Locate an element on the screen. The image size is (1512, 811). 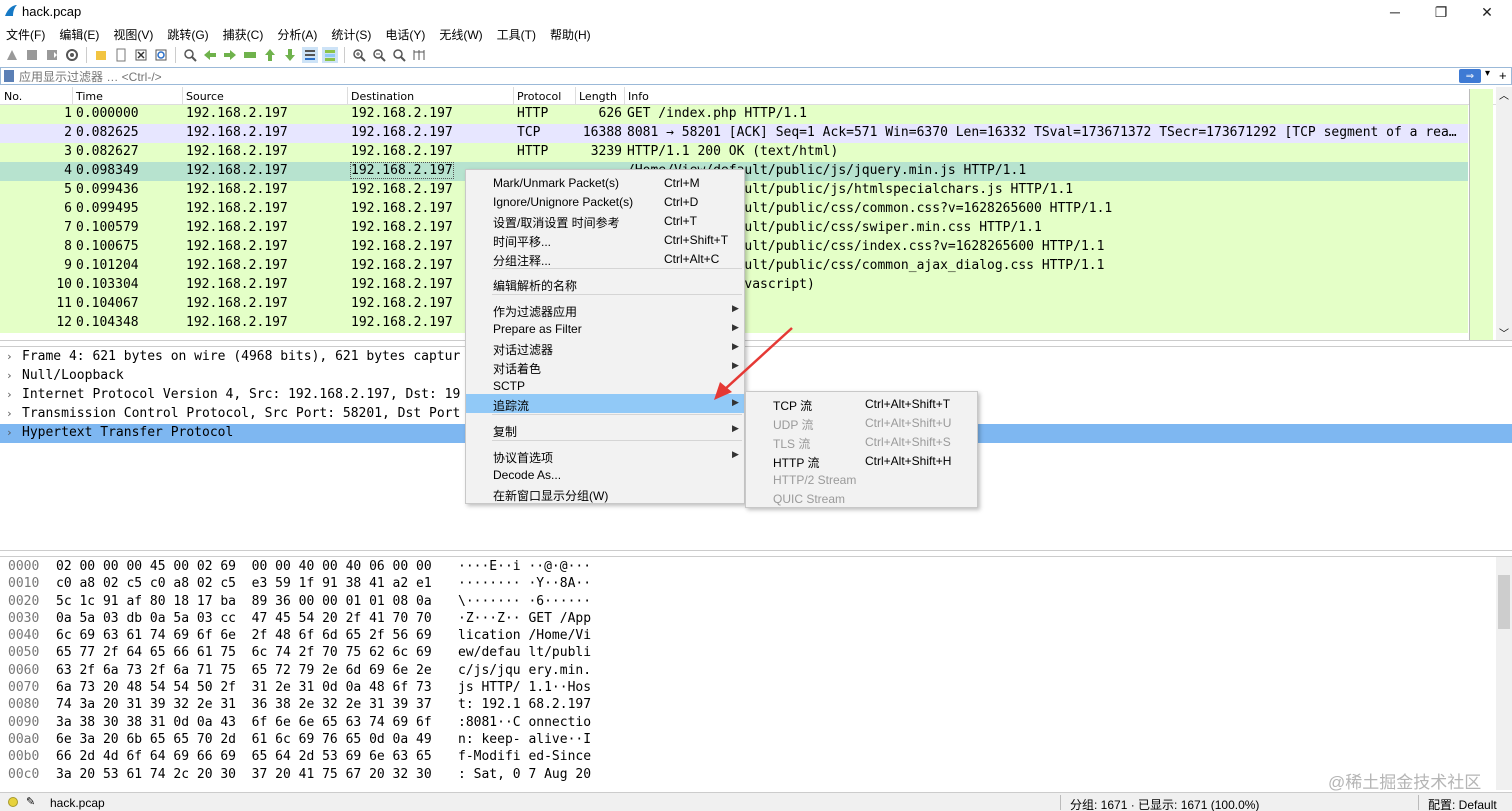
go-to-packet-icon is located at coordinates (250, 55).